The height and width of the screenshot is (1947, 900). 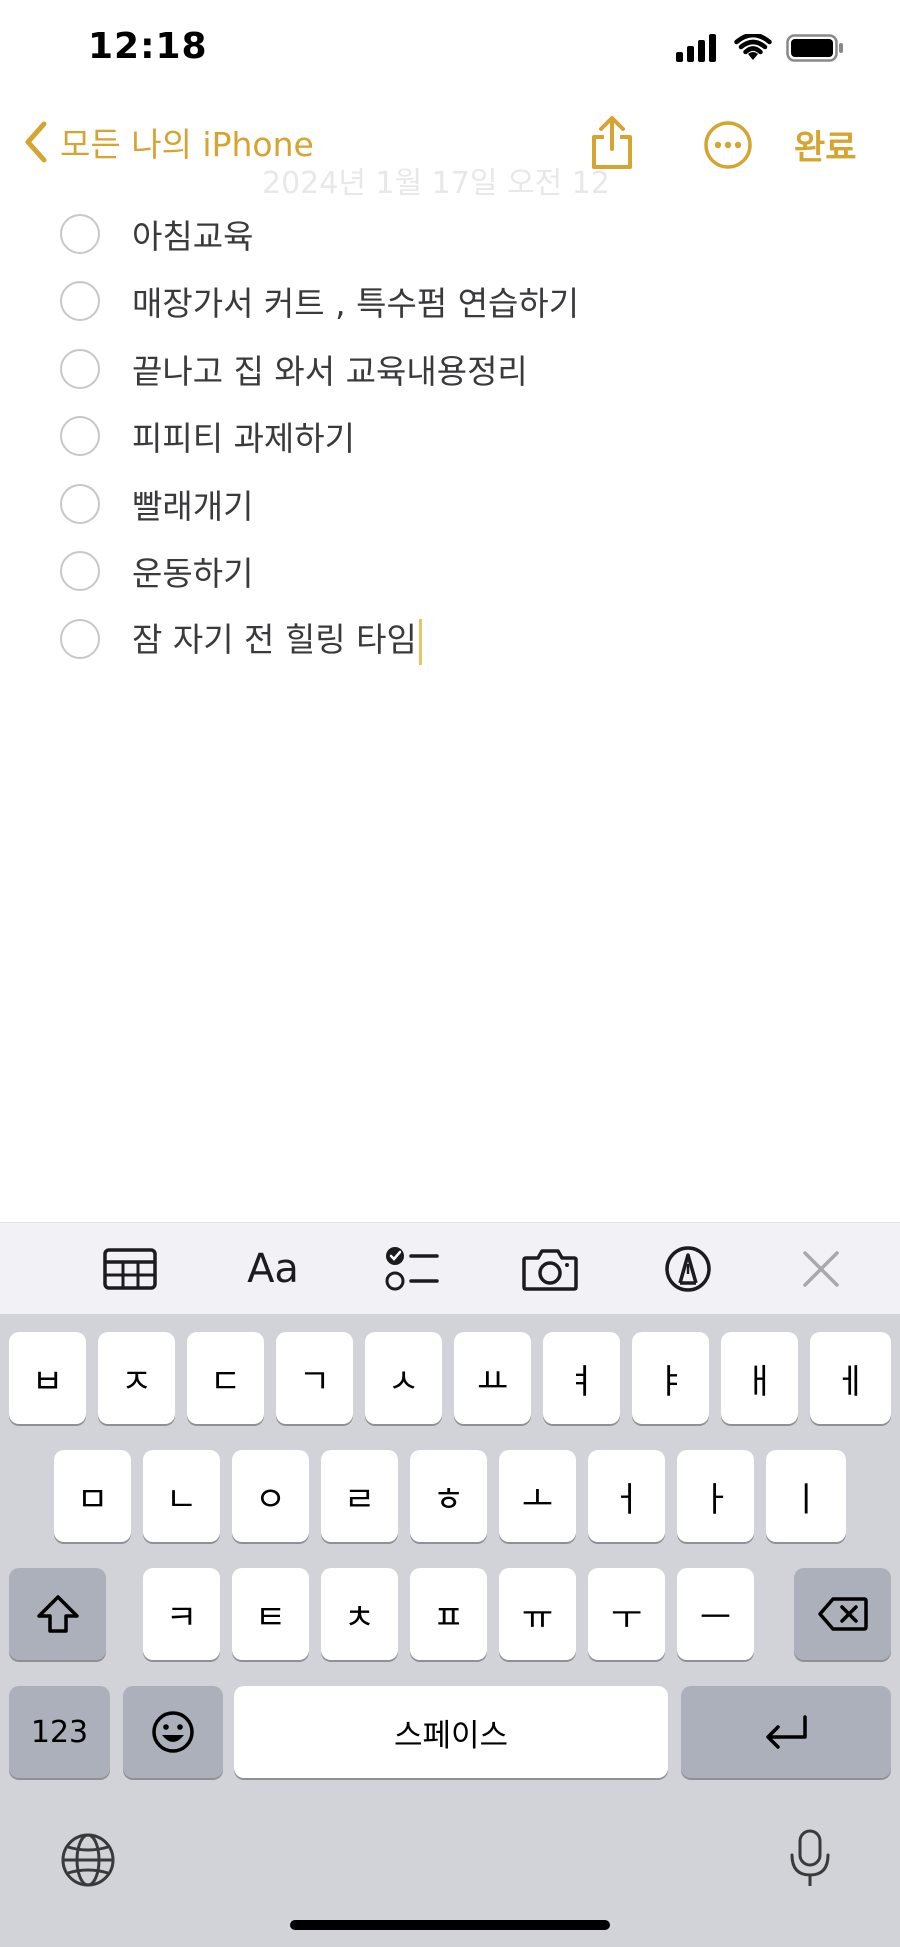 I want to click on checklist-item: 피피티 과제하기, so click(x=460, y=437).